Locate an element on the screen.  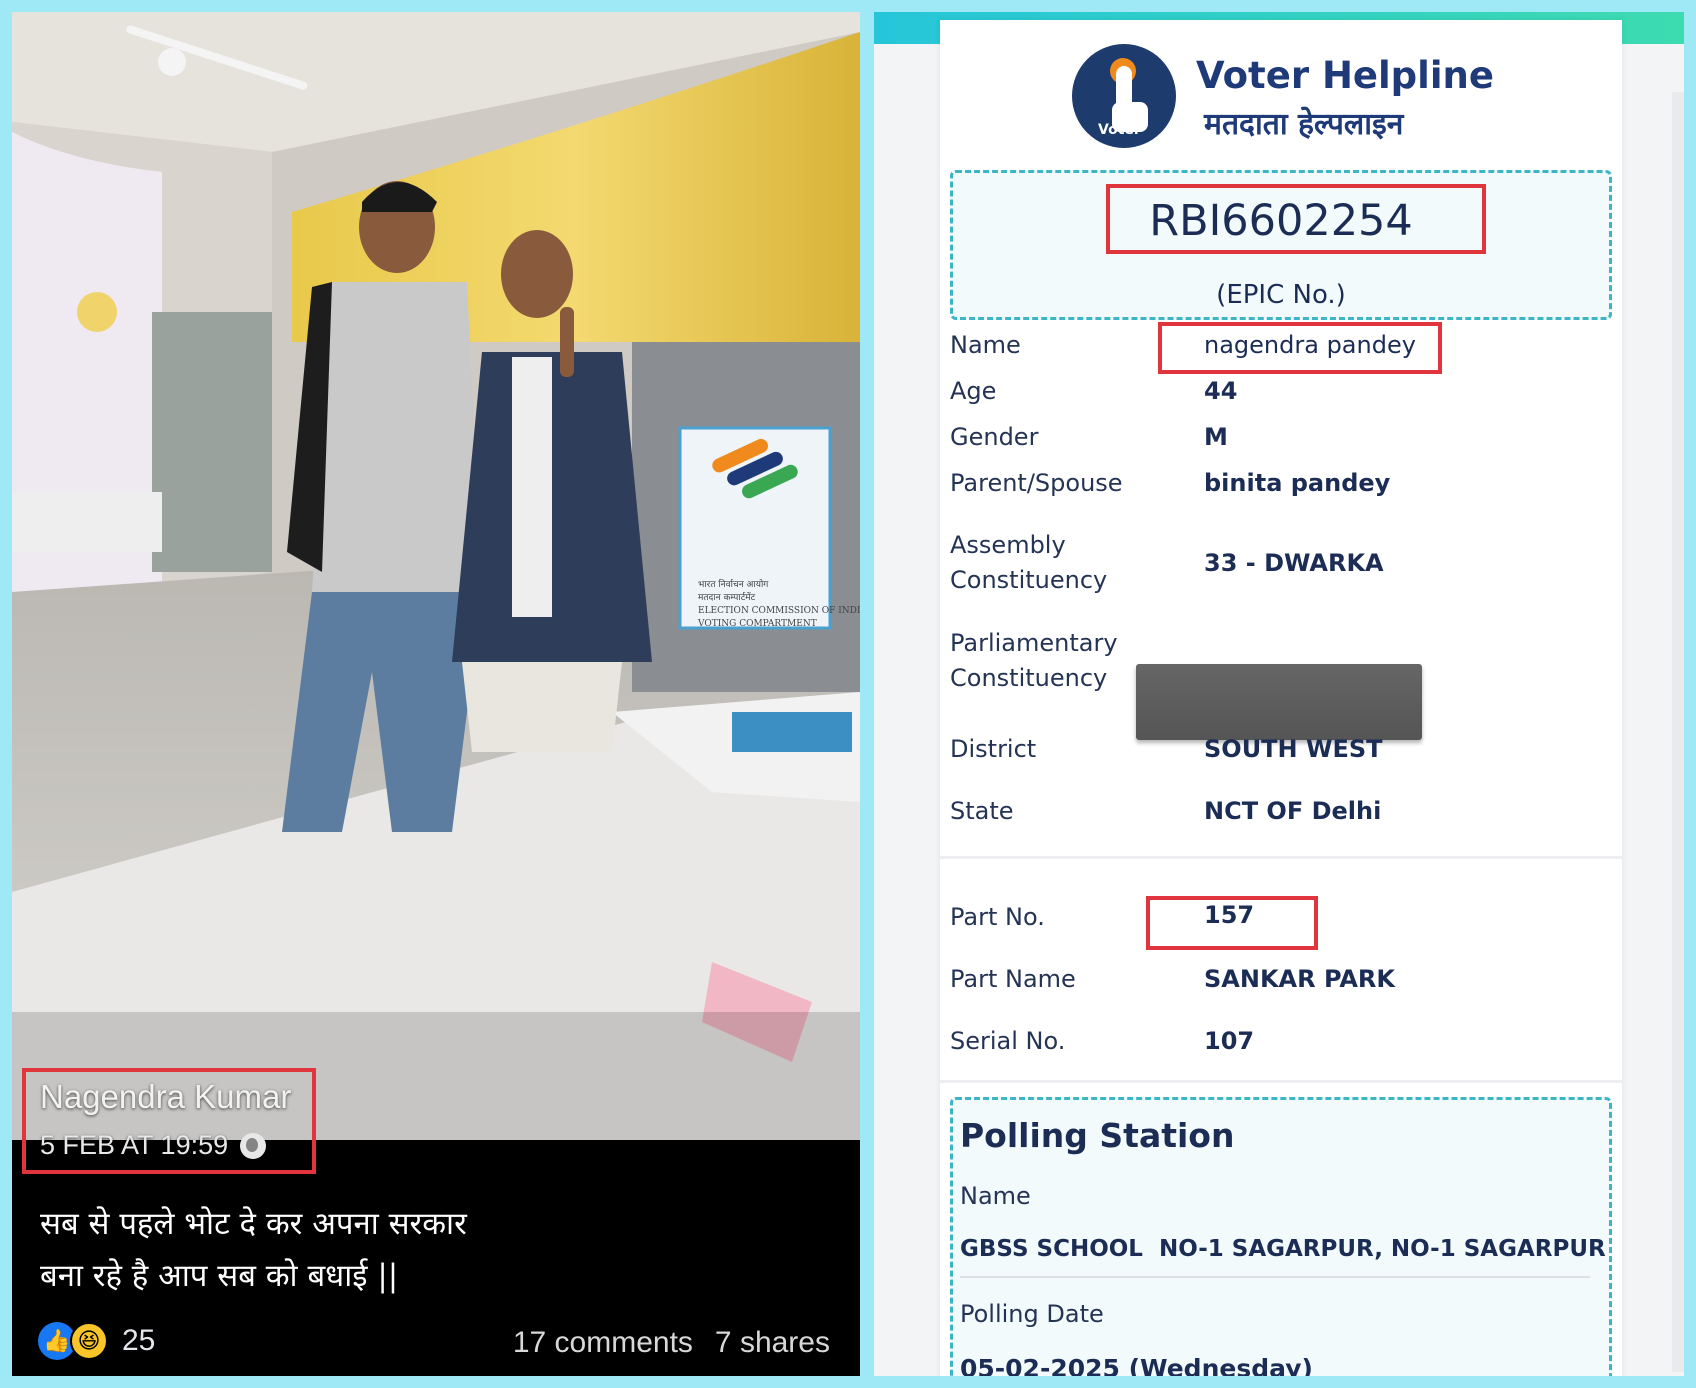
serial-no-value: 107 is located at coordinates (1229, 1041).